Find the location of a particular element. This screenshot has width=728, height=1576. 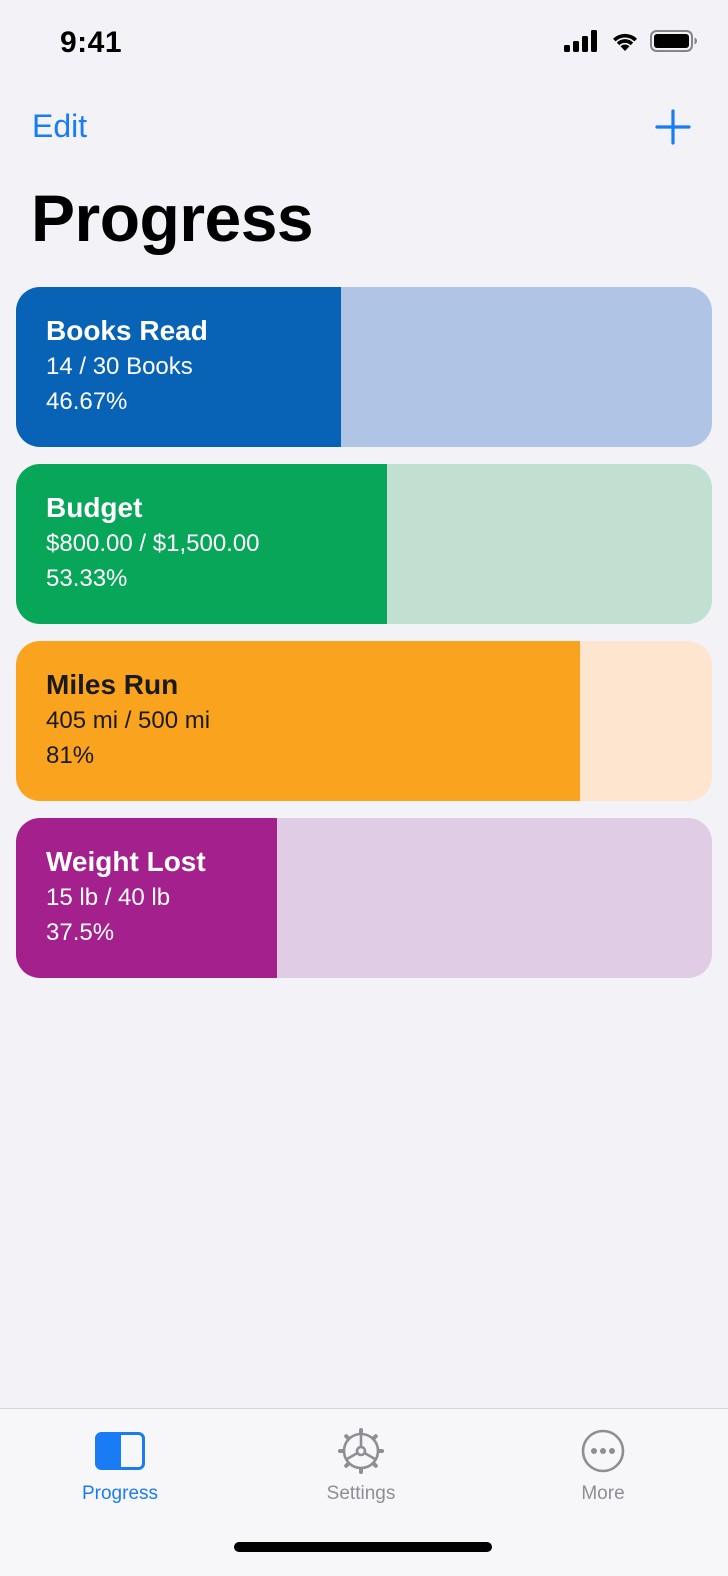

progress-card-budget: Budget $800.00 / $1,500.00 53.33% is located at coordinates (364, 544).